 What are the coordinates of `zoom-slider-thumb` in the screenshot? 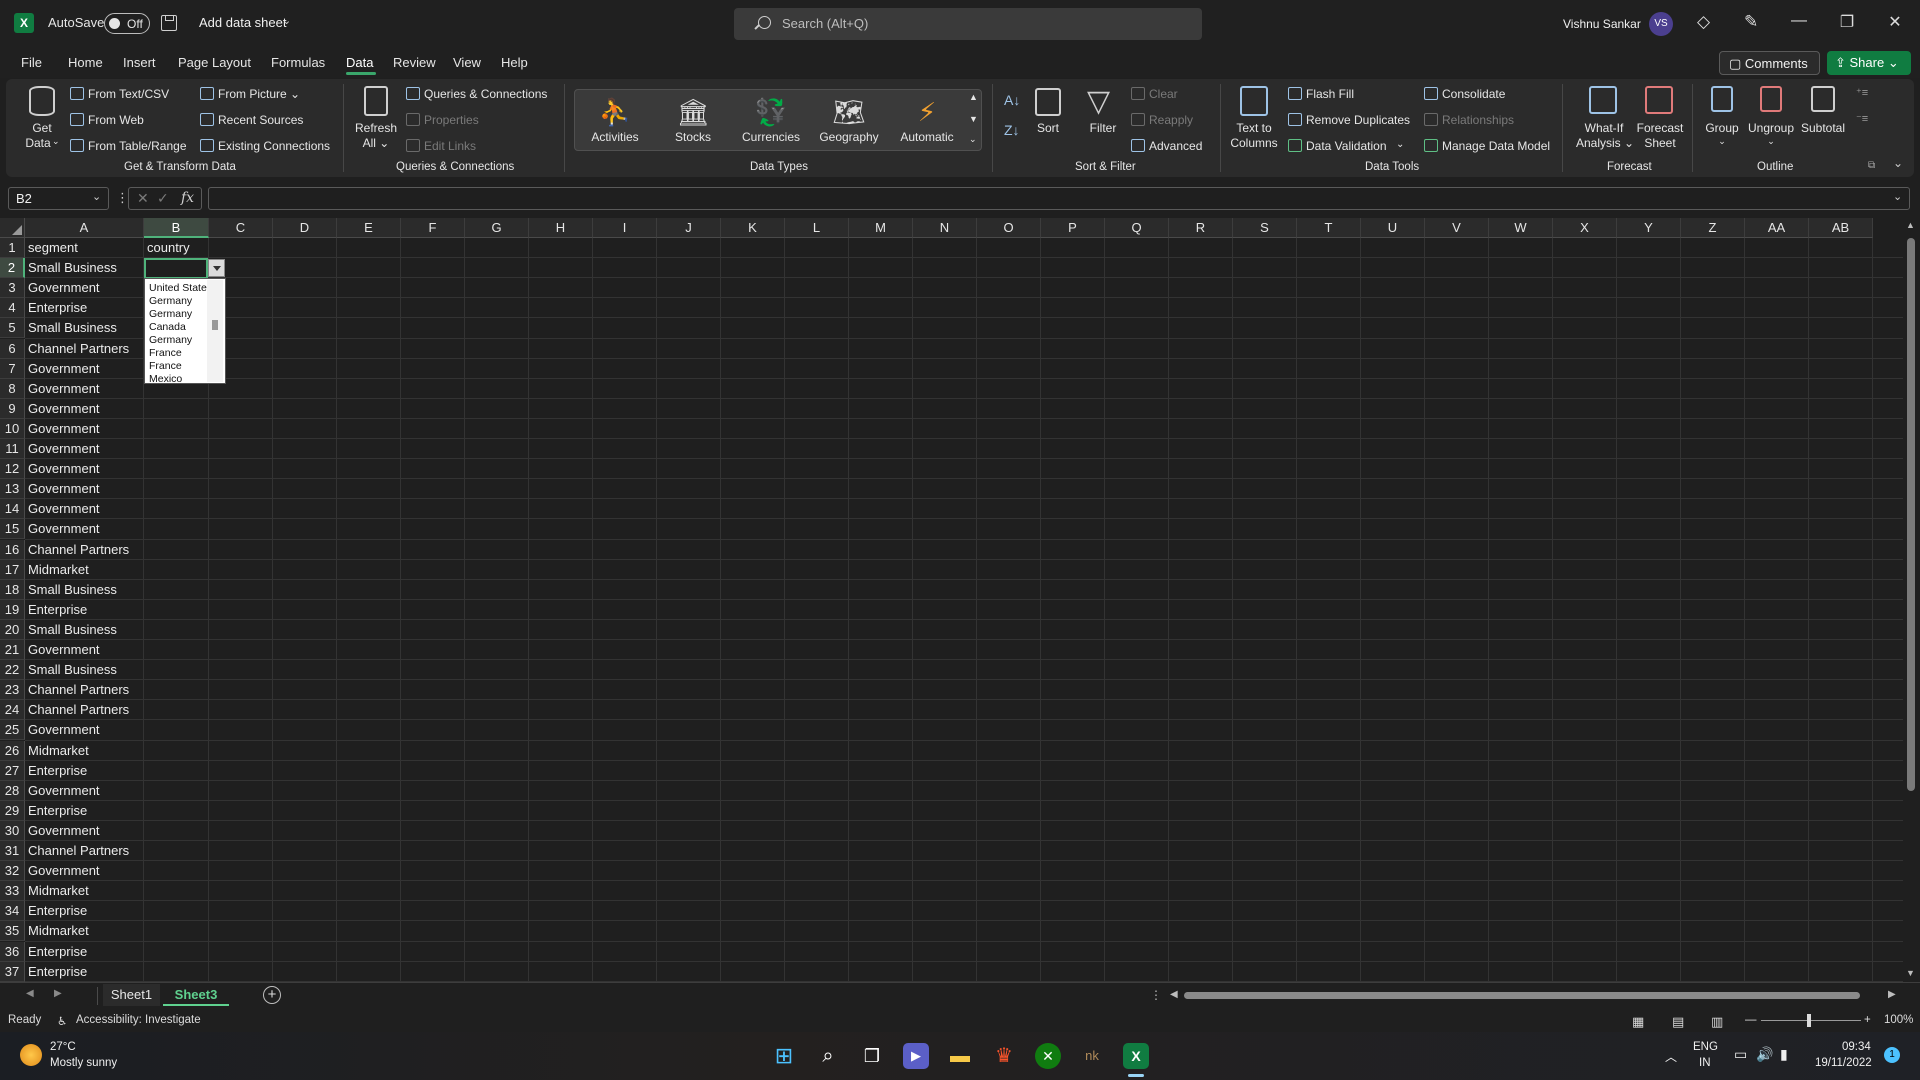 It's located at (1809, 1020).